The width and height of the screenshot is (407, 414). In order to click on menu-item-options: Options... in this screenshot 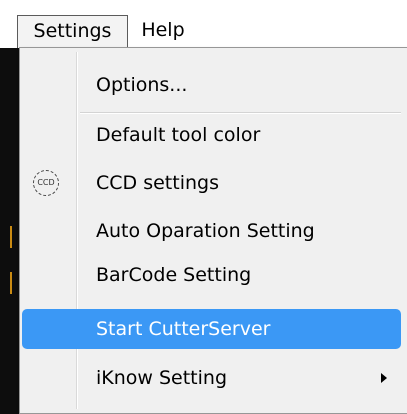, I will do `click(211, 85)`.